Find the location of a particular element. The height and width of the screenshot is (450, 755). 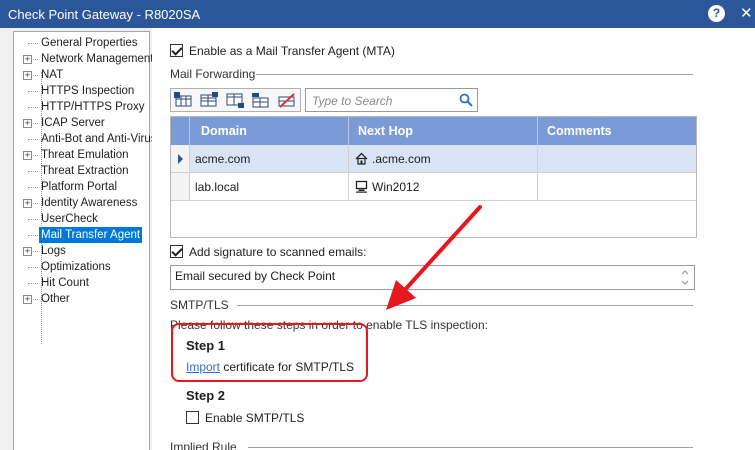

implied-rule-title: Implied Rule is located at coordinates (203, 445).